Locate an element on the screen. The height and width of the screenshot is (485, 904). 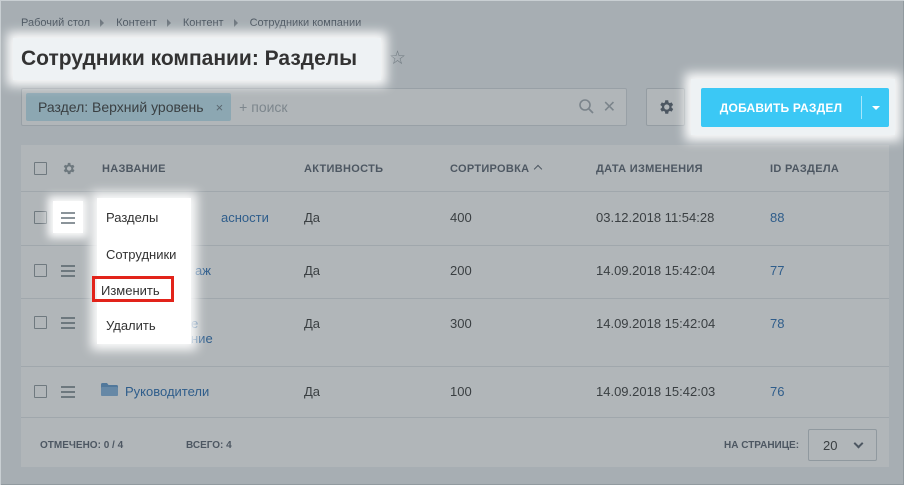
page-title: Сотрудники компании: Разделы is located at coordinates (189, 58).